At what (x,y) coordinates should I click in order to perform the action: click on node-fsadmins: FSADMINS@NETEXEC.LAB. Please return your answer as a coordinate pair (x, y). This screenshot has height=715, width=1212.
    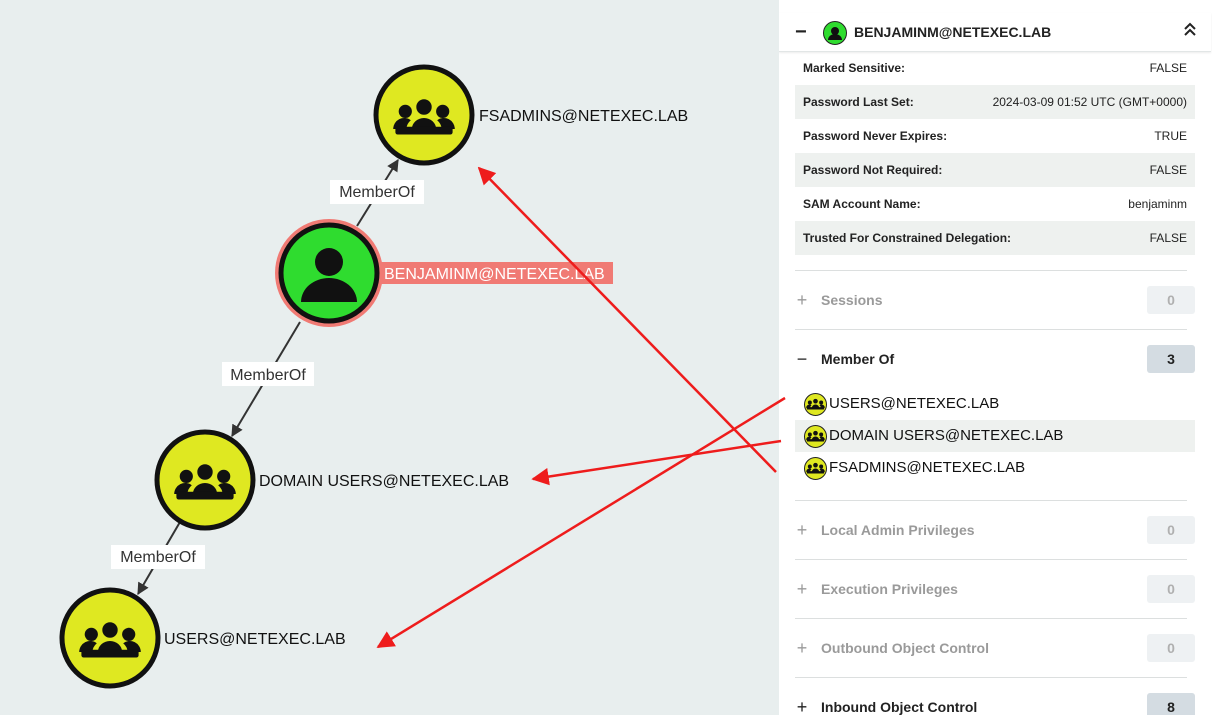
    Looking at the image, I should click on (530, 115).